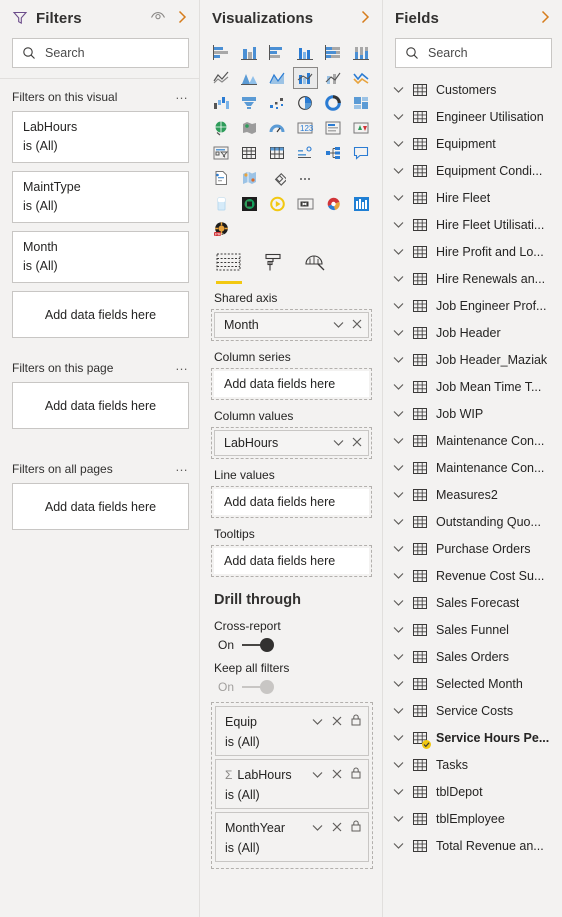  I want to click on pie-chart-icon, so click(306, 103).